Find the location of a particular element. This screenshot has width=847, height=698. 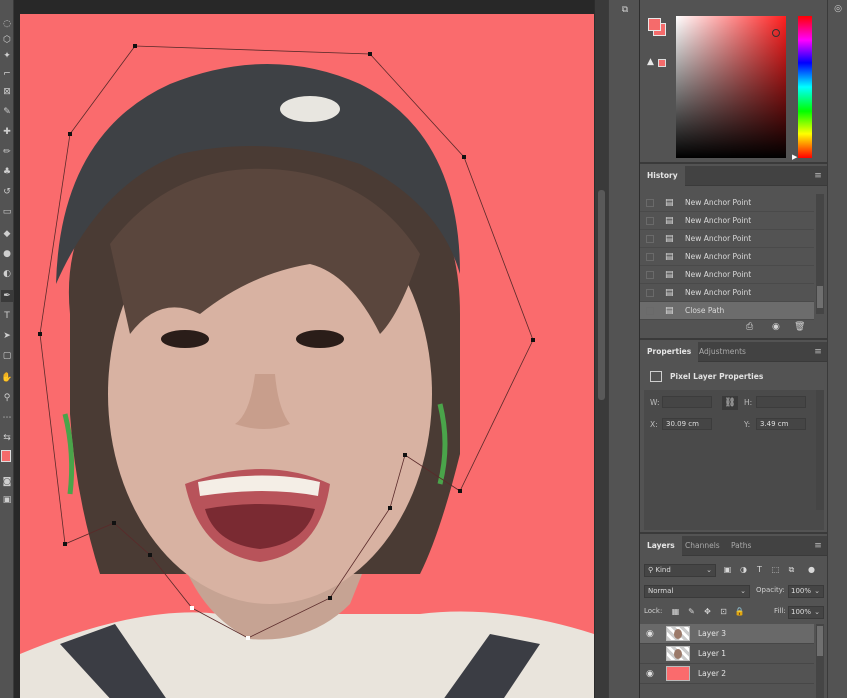

tab-history: History is located at coordinates (662, 176).